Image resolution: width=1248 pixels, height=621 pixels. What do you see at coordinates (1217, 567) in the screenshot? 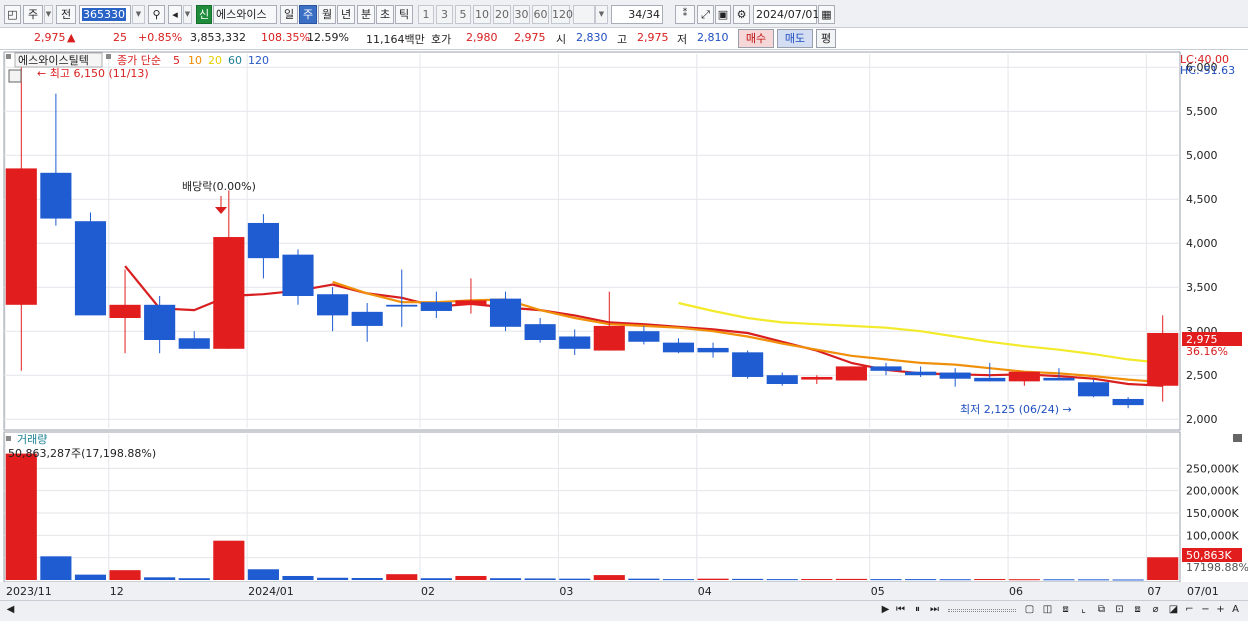
I see `current-volume-pct: 17198.88%` at bounding box center [1217, 567].